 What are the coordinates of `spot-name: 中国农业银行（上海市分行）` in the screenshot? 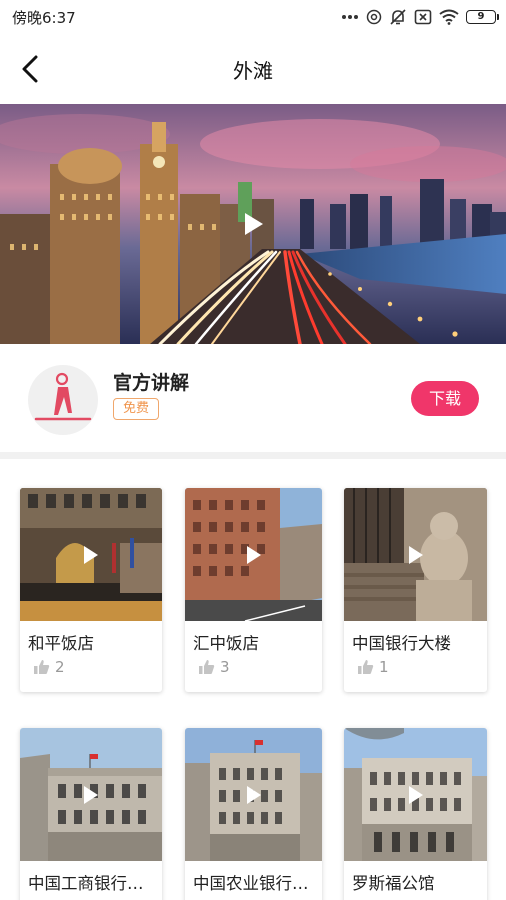 It's located at (254, 883).